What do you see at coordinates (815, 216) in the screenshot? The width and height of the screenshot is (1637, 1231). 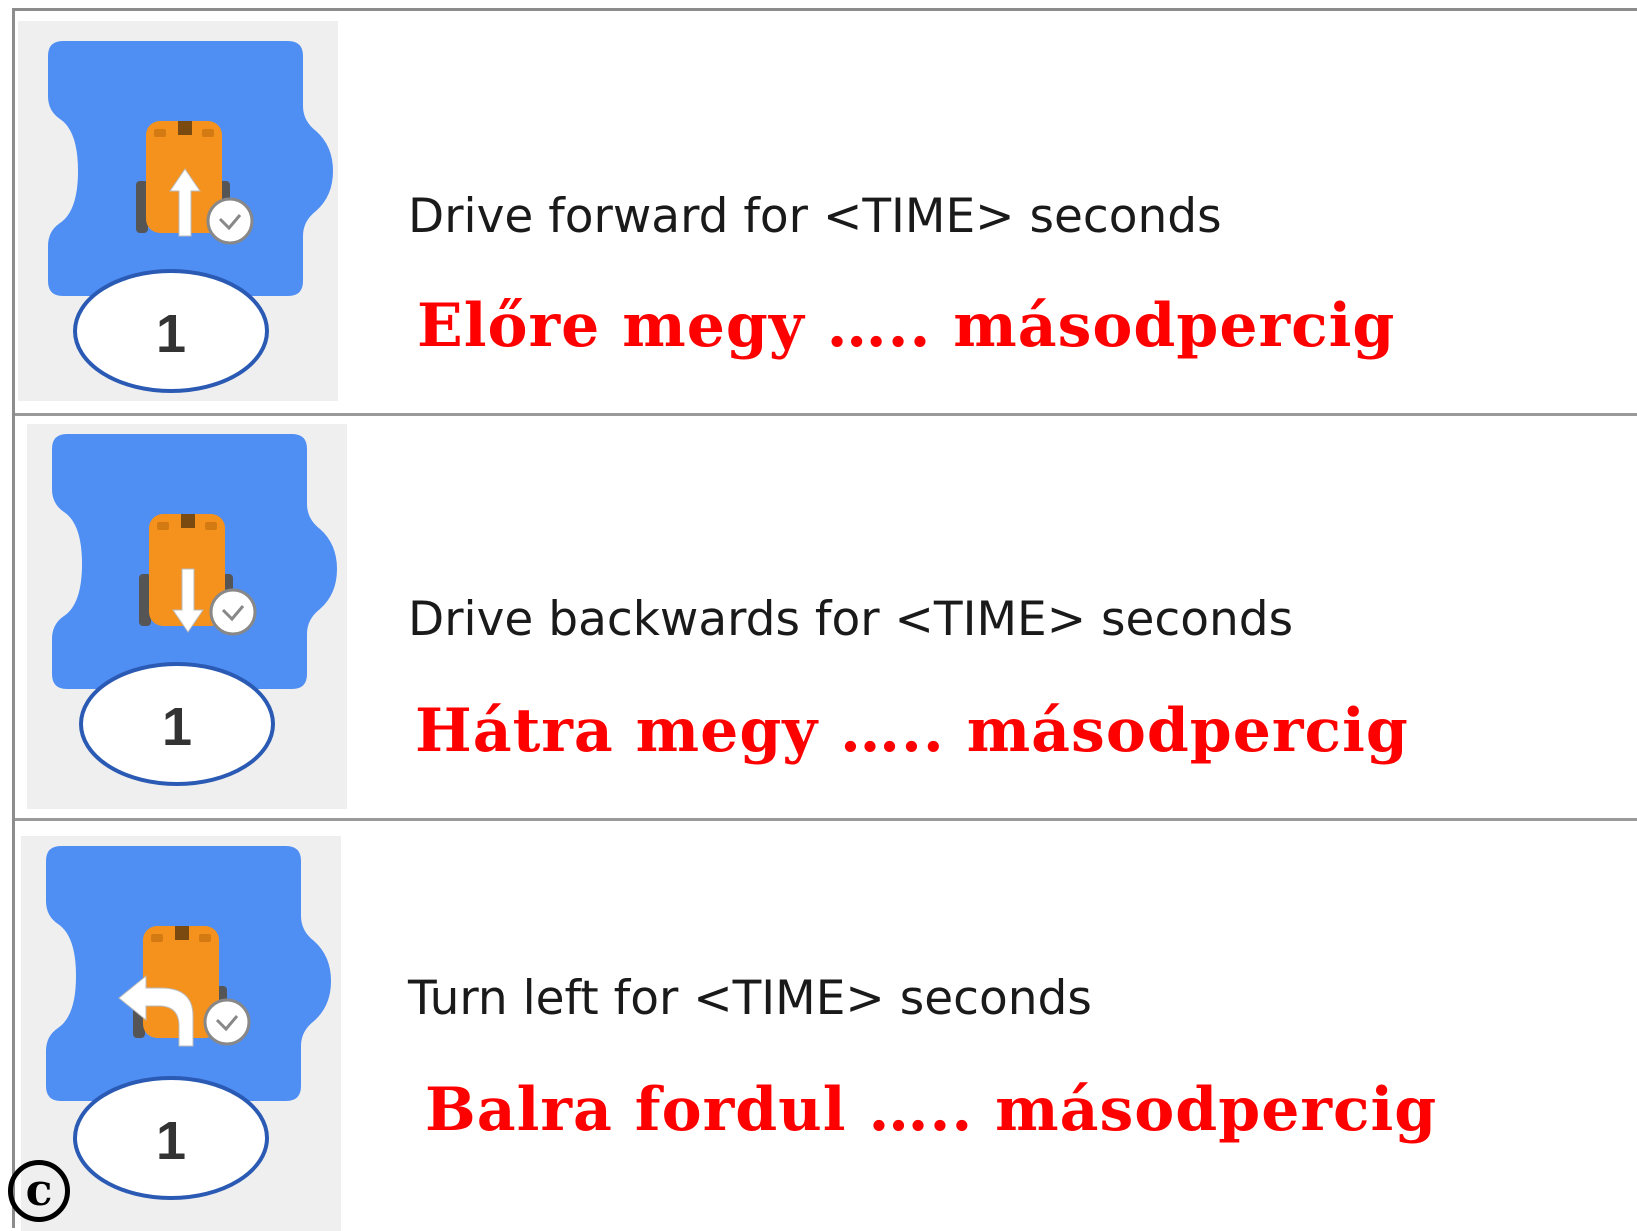 I see `english-description: Drive forward for <TIME> seconds` at bounding box center [815, 216].